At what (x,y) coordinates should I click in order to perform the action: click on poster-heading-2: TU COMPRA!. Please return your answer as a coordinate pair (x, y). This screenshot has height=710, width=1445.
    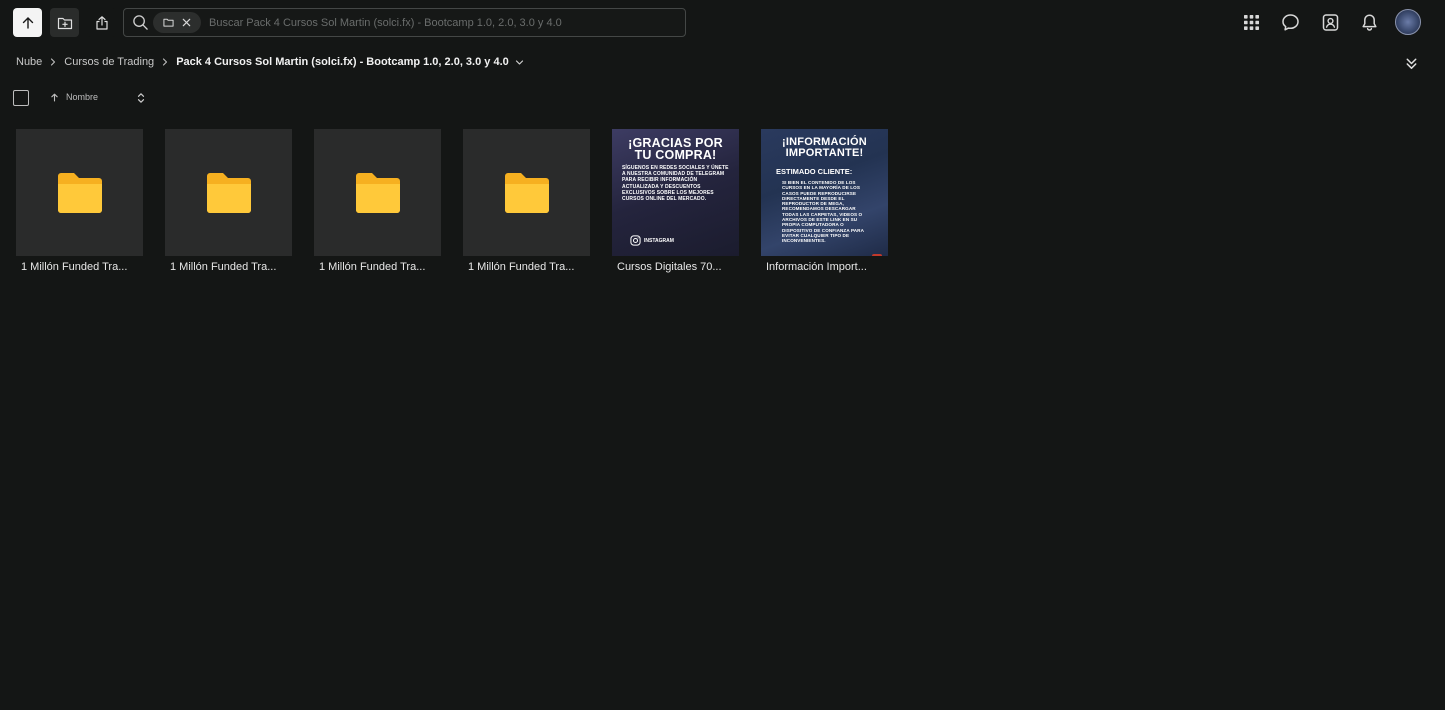
    Looking at the image, I should click on (675, 155).